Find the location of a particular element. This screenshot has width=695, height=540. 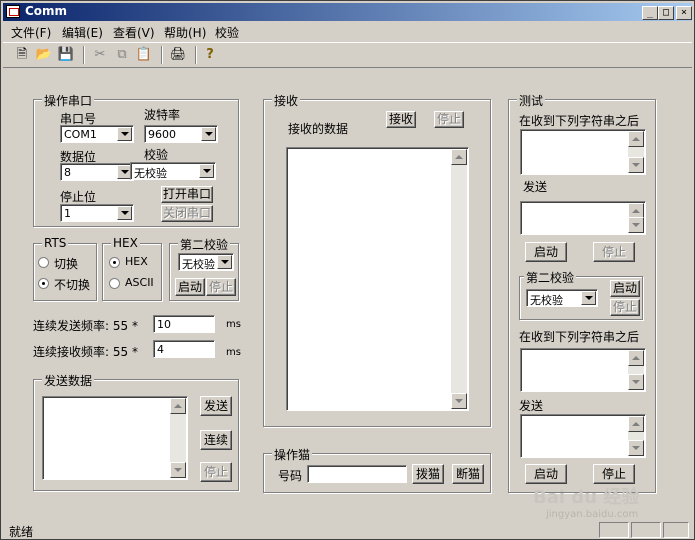

hex-radio is located at coordinates (114, 262).